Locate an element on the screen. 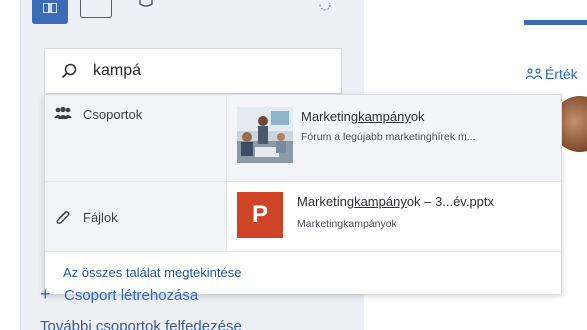 The height and width of the screenshot is (330, 587). paperclip-icon is located at coordinates (63, 217).